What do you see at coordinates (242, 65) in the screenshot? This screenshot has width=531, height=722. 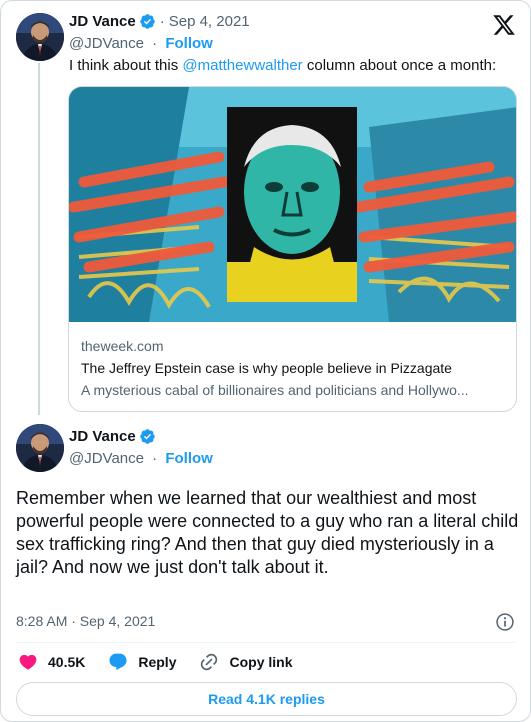 I see `mention-link: @matthewwalther` at bounding box center [242, 65].